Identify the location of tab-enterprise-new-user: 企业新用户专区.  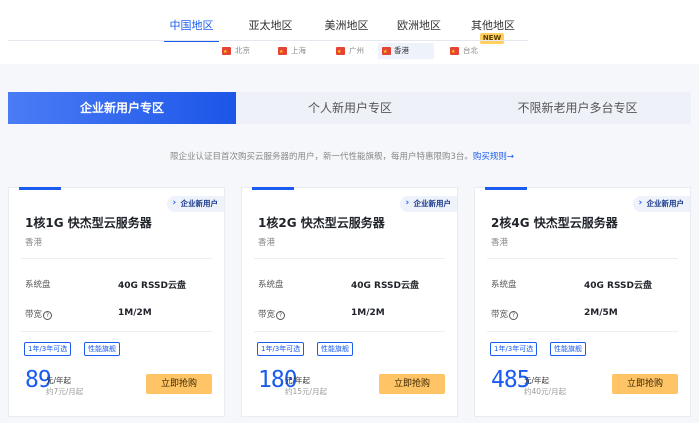
(122, 108).